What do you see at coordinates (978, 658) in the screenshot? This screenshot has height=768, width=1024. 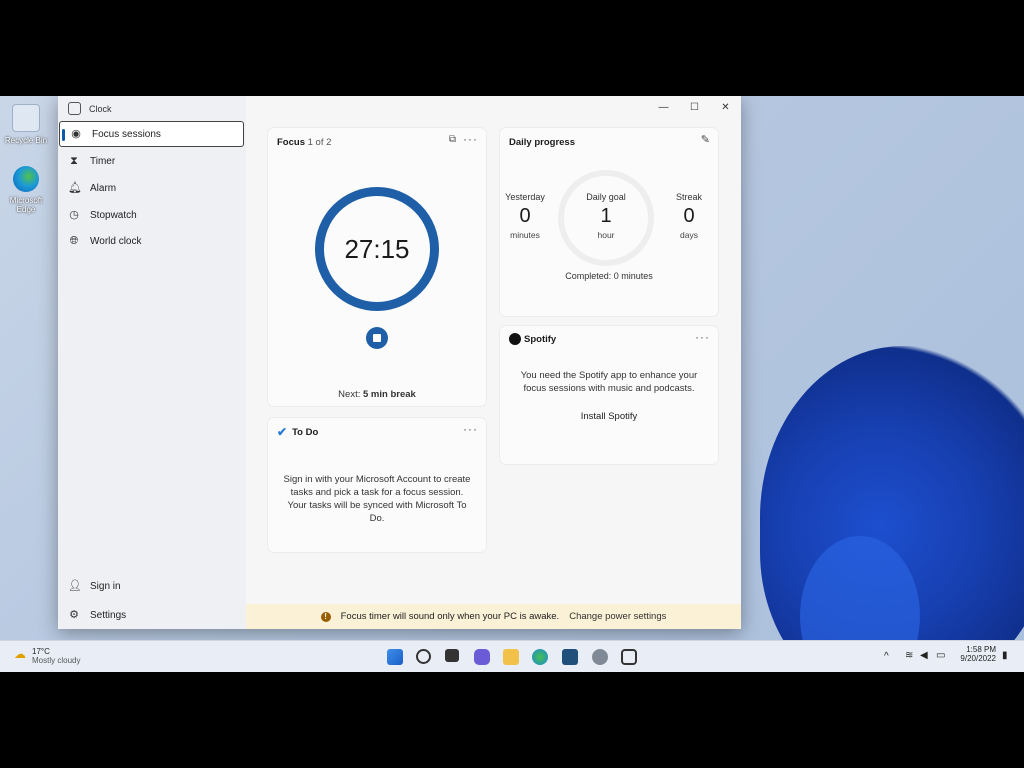 I see `taskbar-date: 9/20/2022` at bounding box center [978, 658].